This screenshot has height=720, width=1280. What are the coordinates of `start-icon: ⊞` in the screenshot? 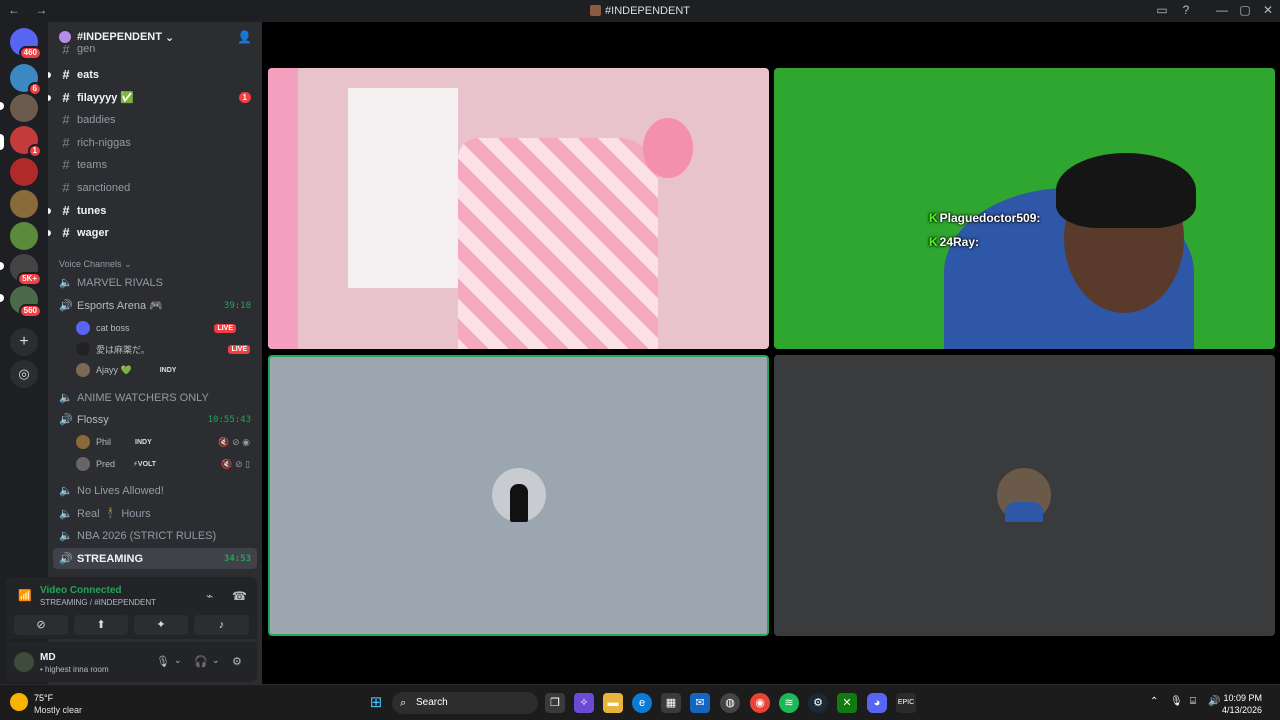 It's located at (376, 703).